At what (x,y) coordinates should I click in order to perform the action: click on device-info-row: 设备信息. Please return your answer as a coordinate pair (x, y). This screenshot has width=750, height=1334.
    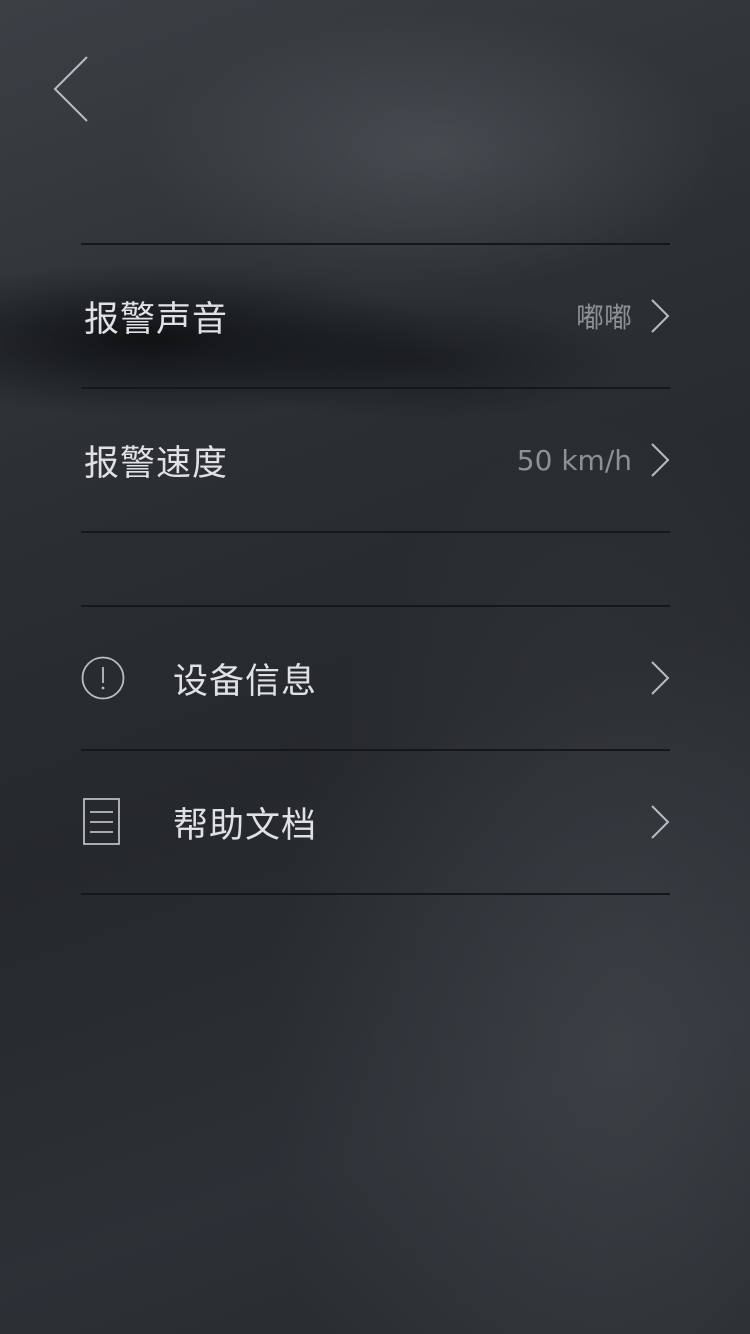
    Looking at the image, I should click on (375, 679).